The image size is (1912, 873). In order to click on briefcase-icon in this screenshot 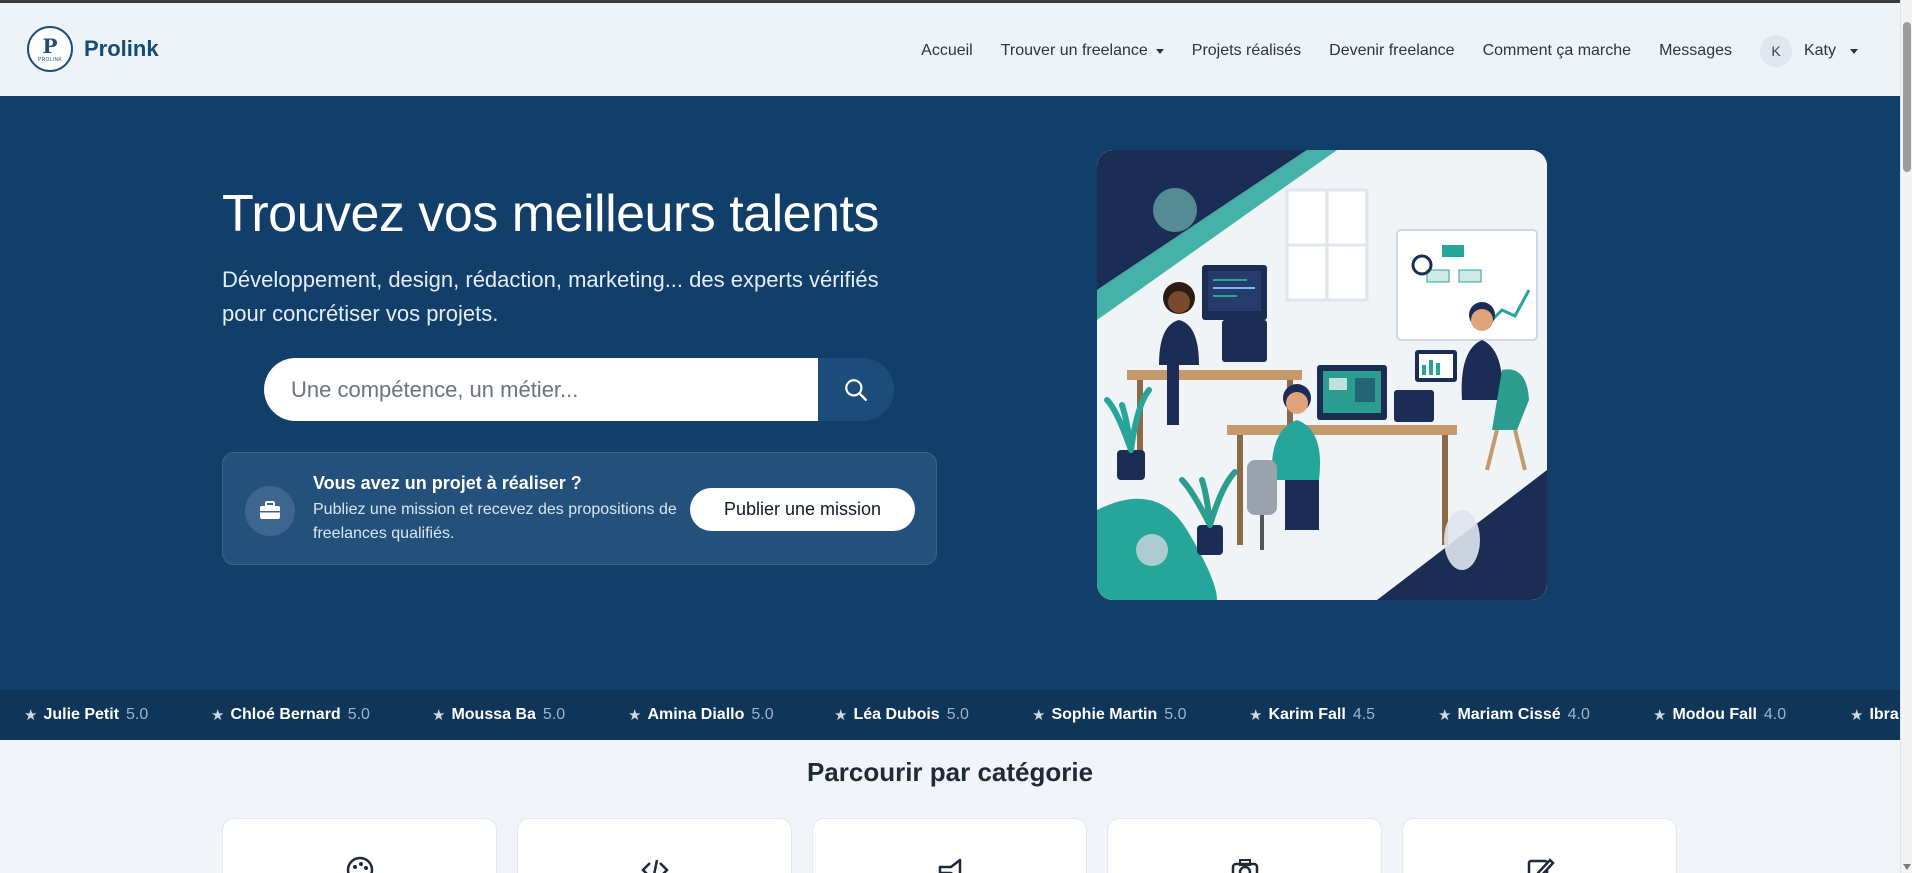, I will do `click(270, 511)`.